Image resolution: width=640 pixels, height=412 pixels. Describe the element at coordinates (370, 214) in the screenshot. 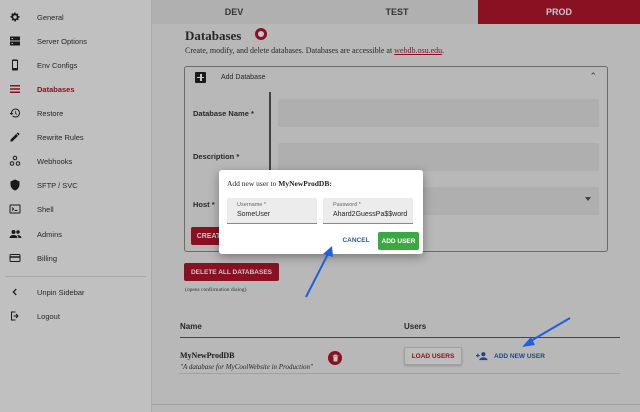

I see `password-value: Ahard2GuessPa$$word` at that location.